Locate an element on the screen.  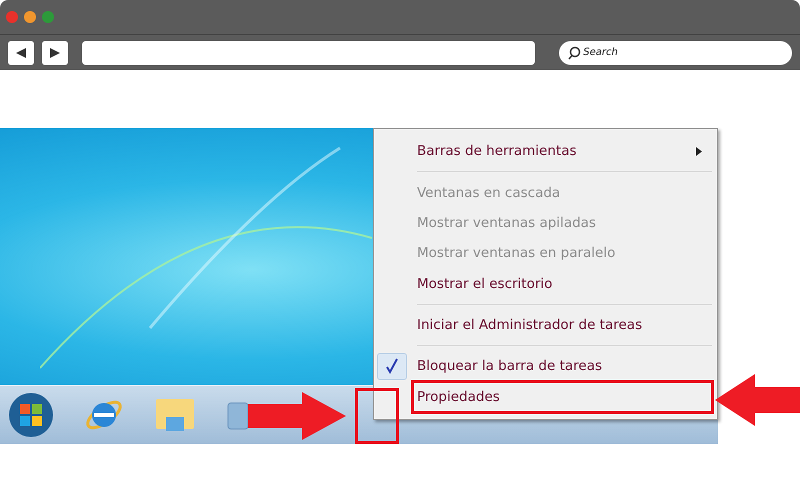
search-input: Search is located at coordinates (683, 53).